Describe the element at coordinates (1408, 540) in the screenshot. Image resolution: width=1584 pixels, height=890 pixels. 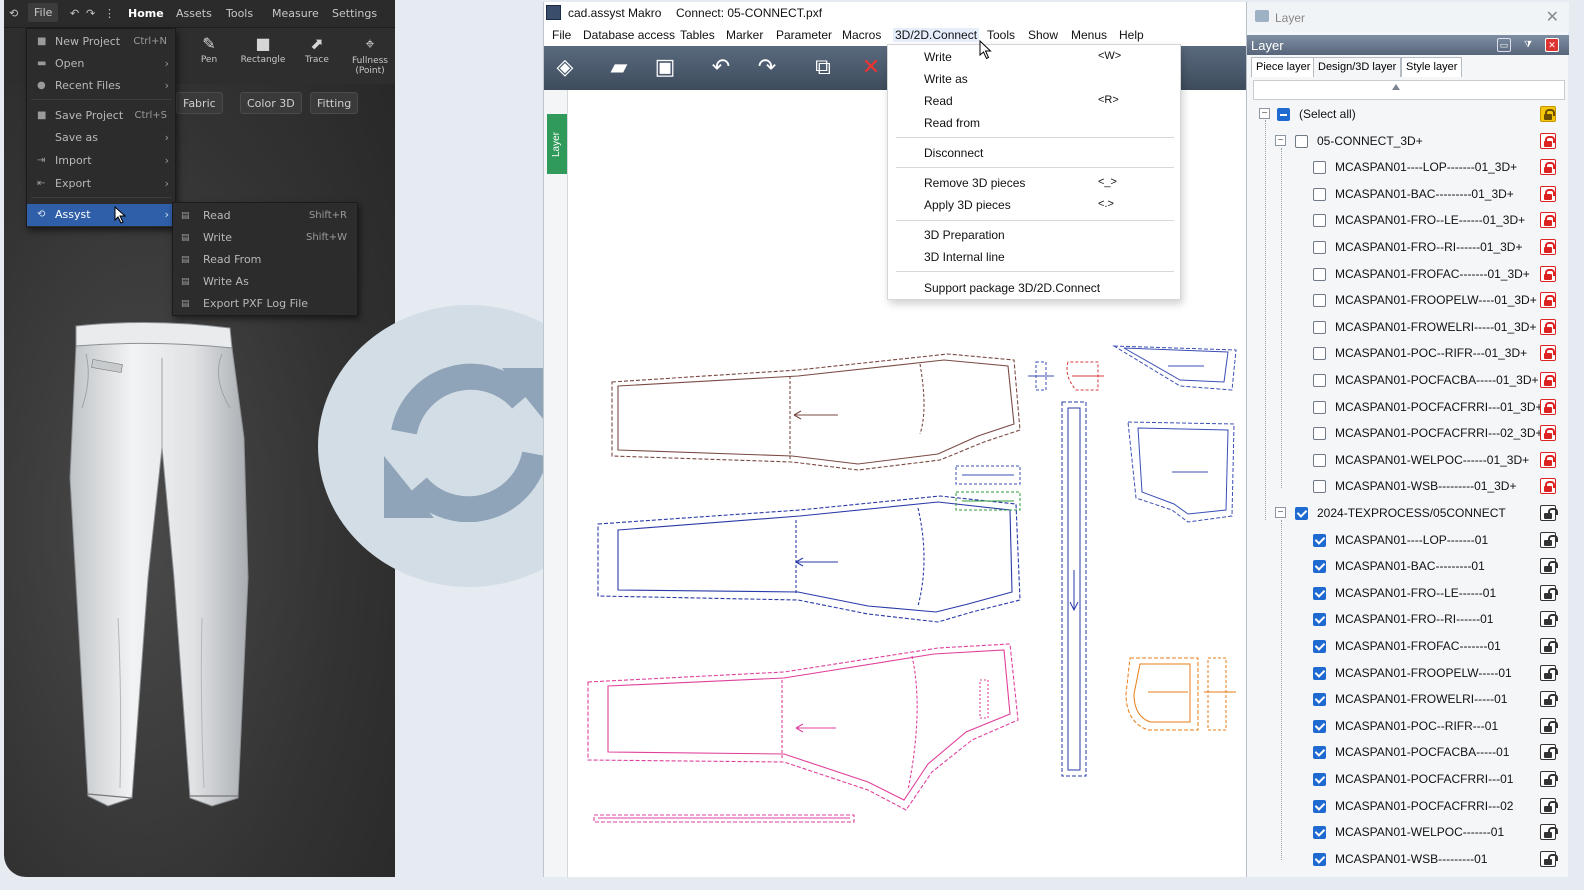
I see `tree-row-2d-layer: MCASPAN01----LOP-------01` at that location.